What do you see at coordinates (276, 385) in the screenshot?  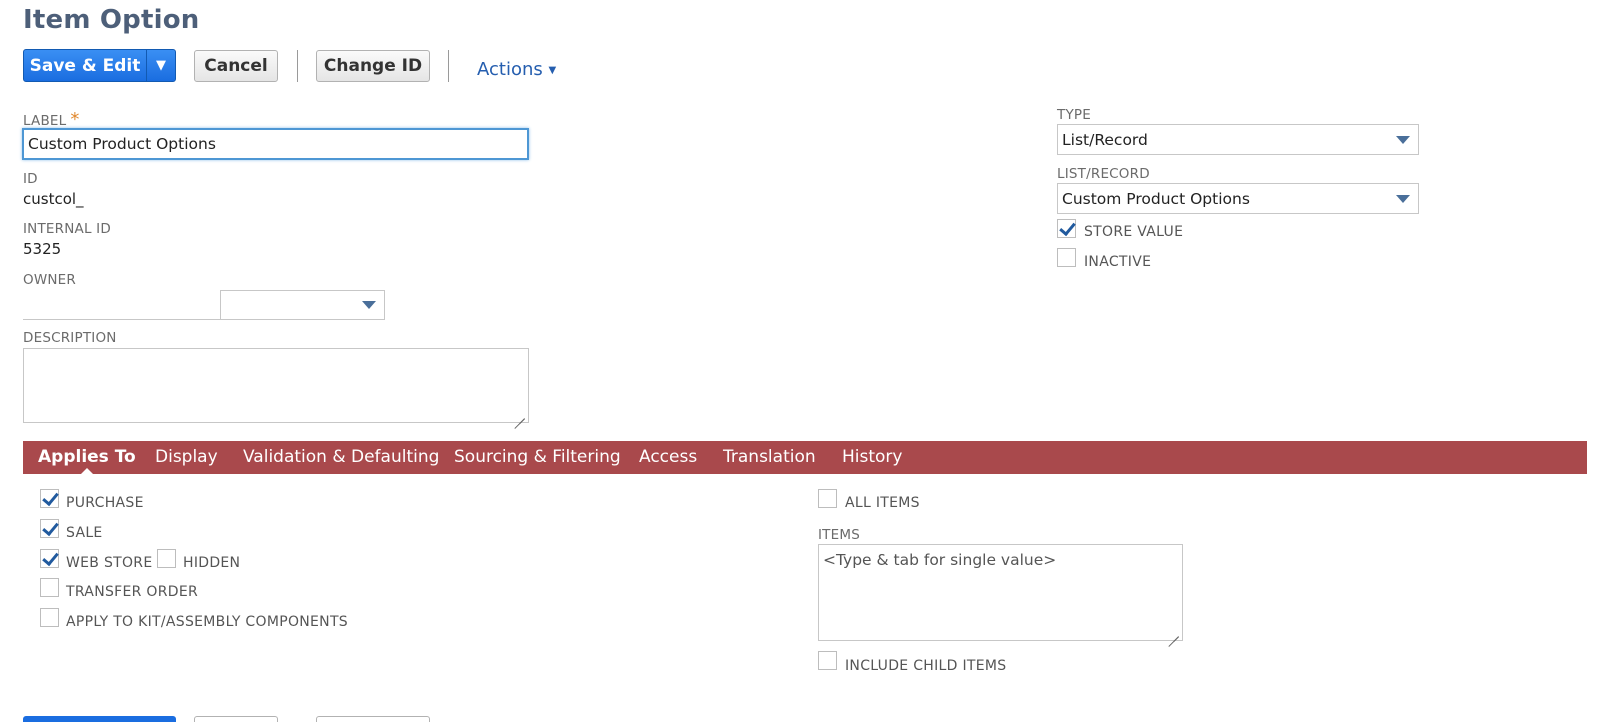 I see `description-textarea` at bounding box center [276, 385].